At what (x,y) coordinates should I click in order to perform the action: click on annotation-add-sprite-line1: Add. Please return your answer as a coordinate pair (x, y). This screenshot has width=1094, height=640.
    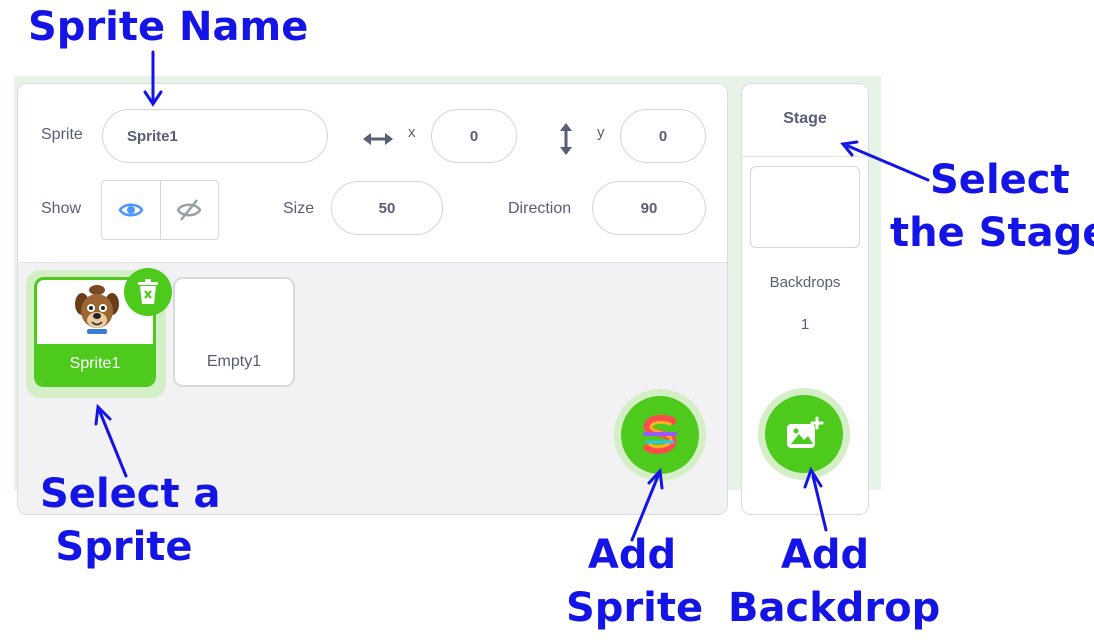
    Looking at the image, I should click on (632, 555).